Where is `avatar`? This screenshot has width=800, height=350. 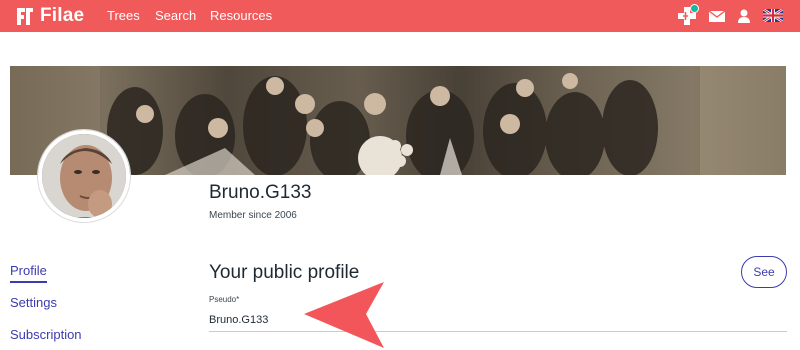
avatar is located at coordinates (84, 176).